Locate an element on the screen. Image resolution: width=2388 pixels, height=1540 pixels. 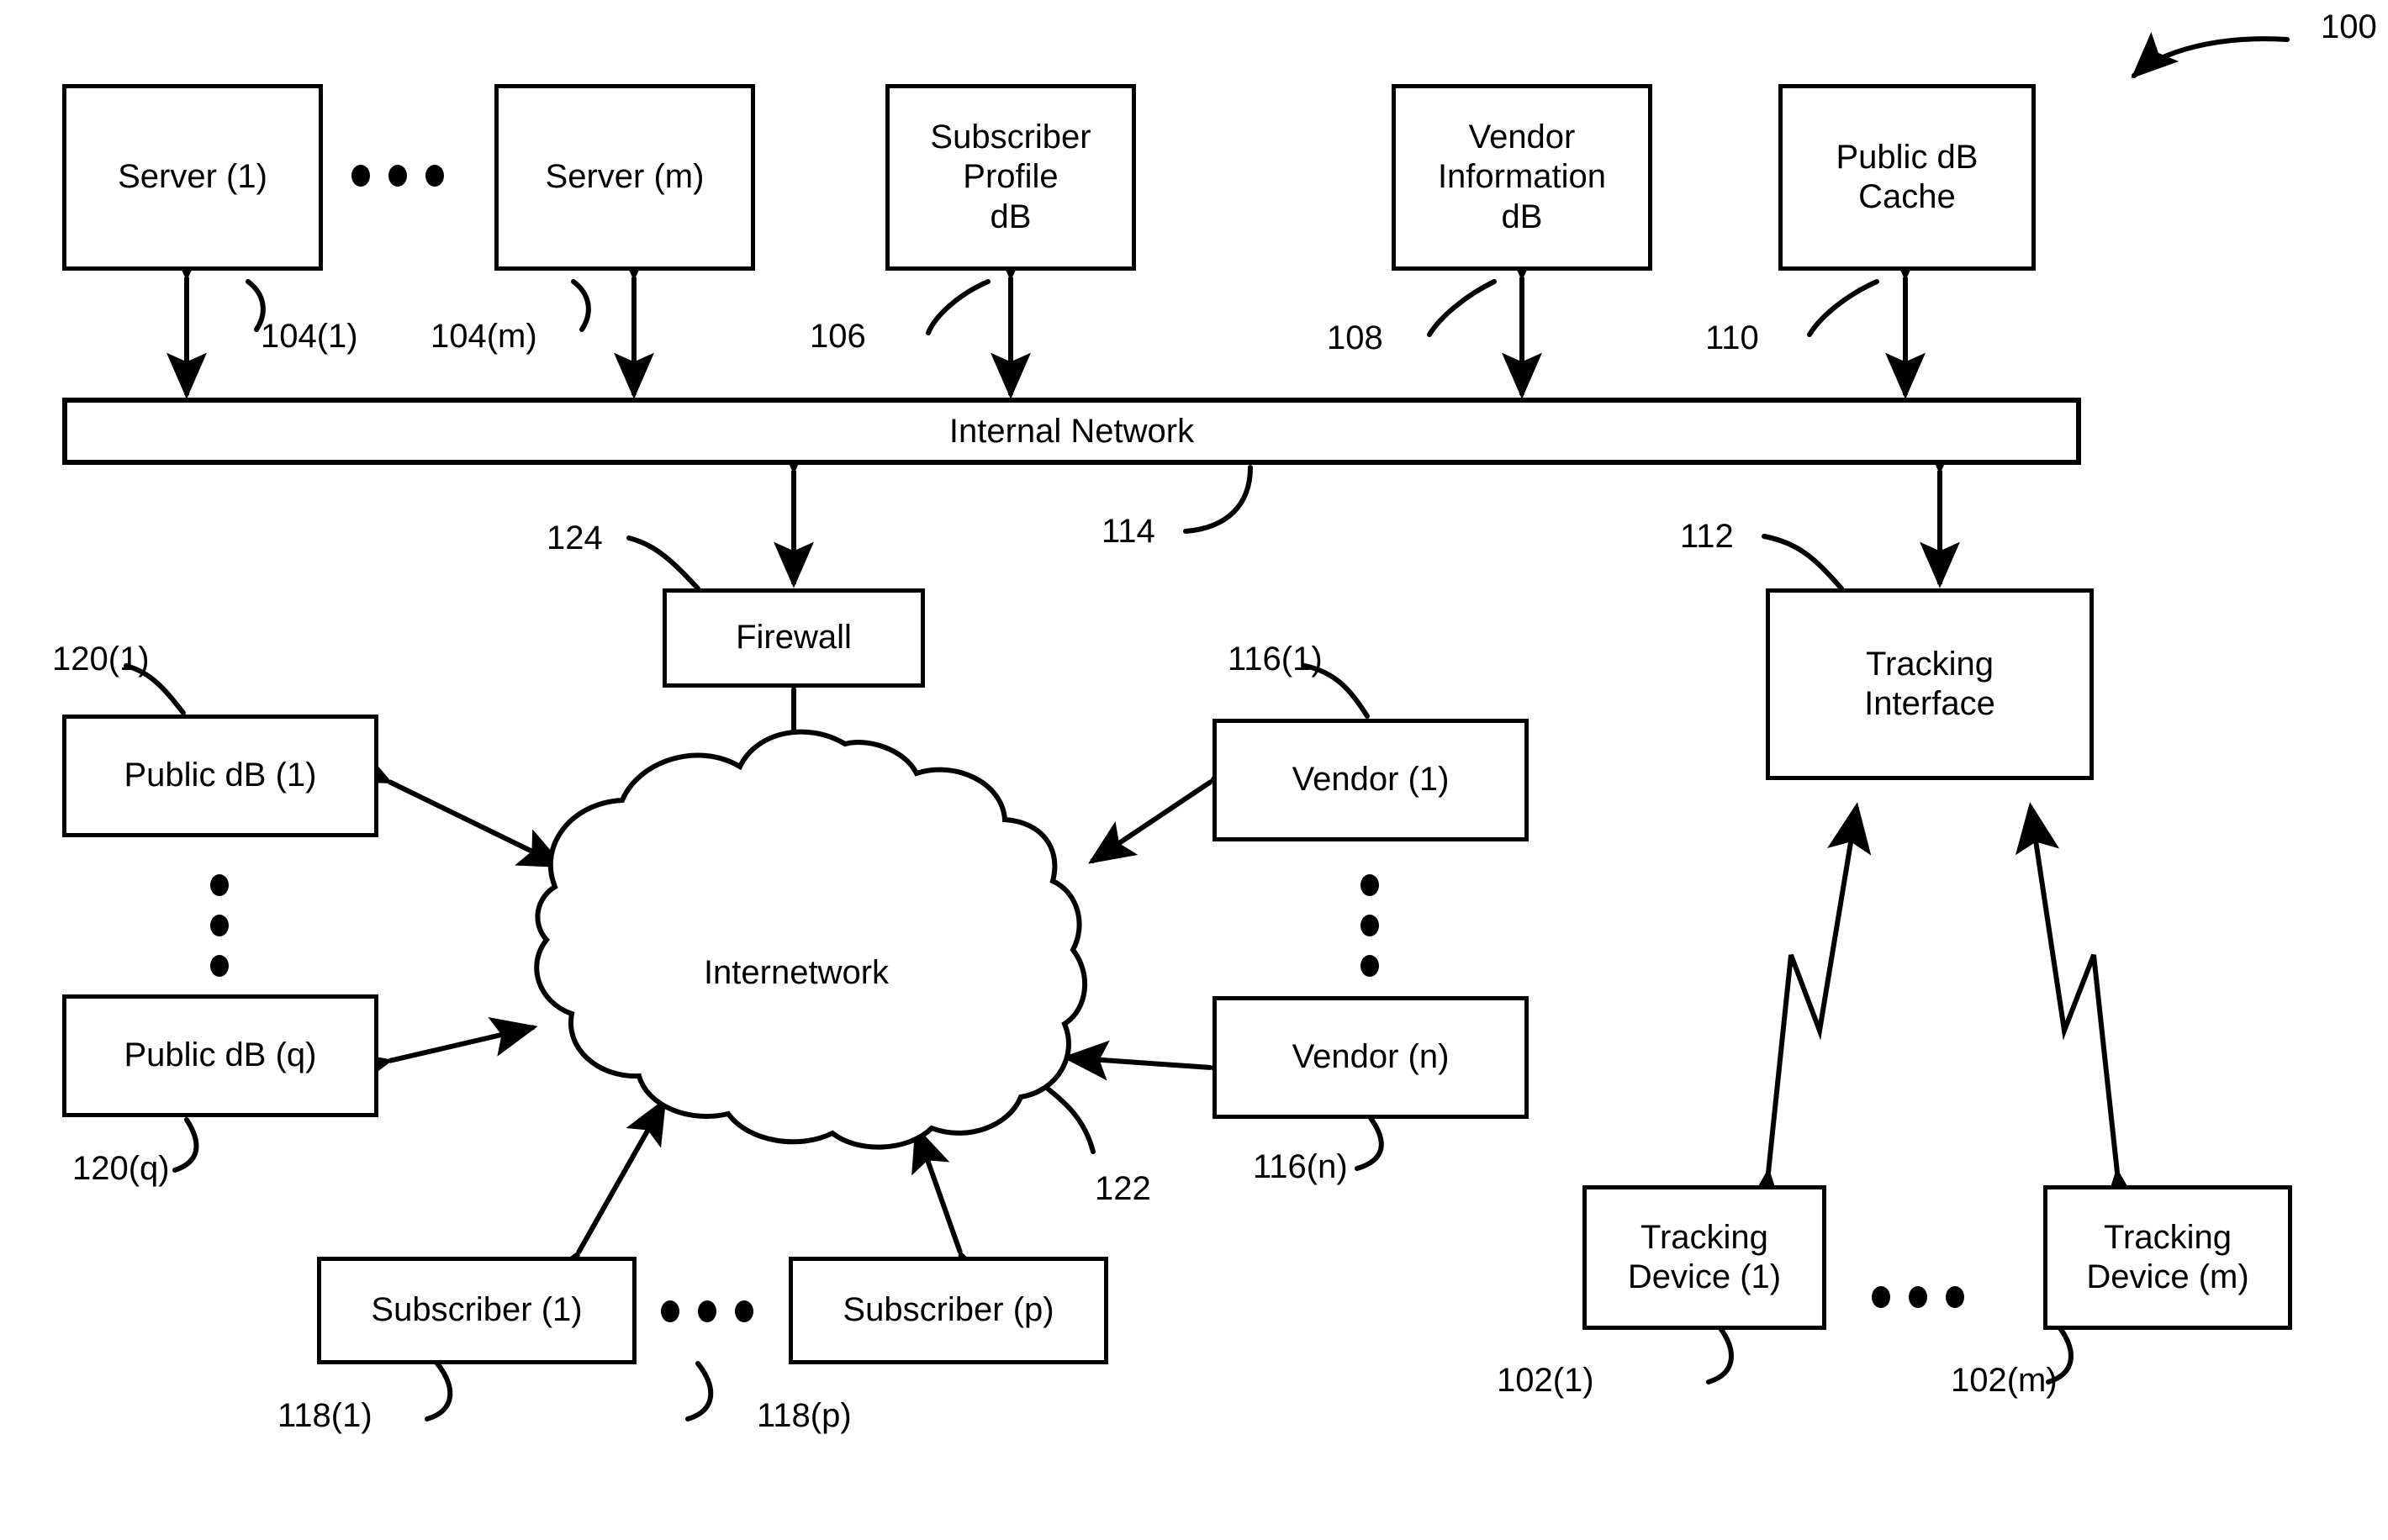
ref-figure-100: 100 is located at coordinates (2349, 26).